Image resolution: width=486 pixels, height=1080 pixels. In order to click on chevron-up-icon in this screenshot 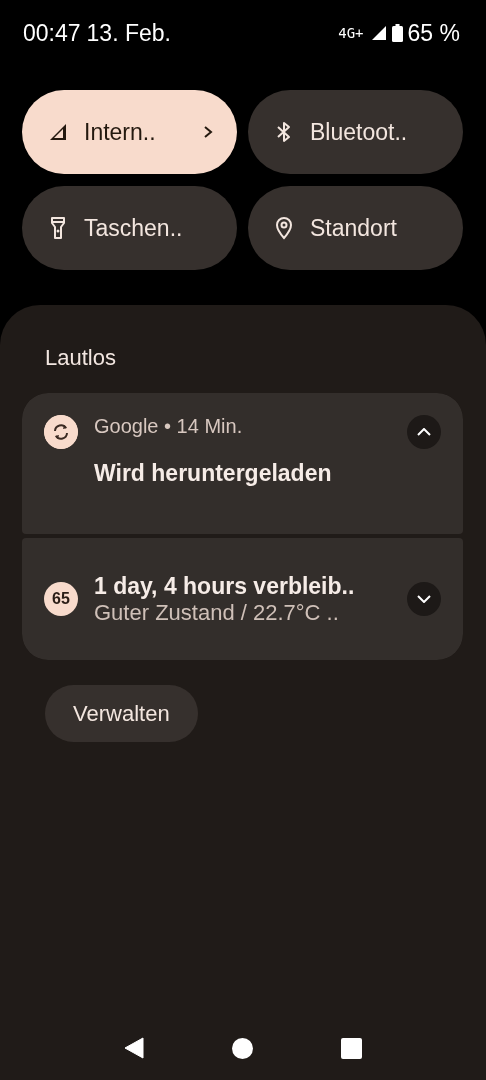, I will do `click(424, 432)`.